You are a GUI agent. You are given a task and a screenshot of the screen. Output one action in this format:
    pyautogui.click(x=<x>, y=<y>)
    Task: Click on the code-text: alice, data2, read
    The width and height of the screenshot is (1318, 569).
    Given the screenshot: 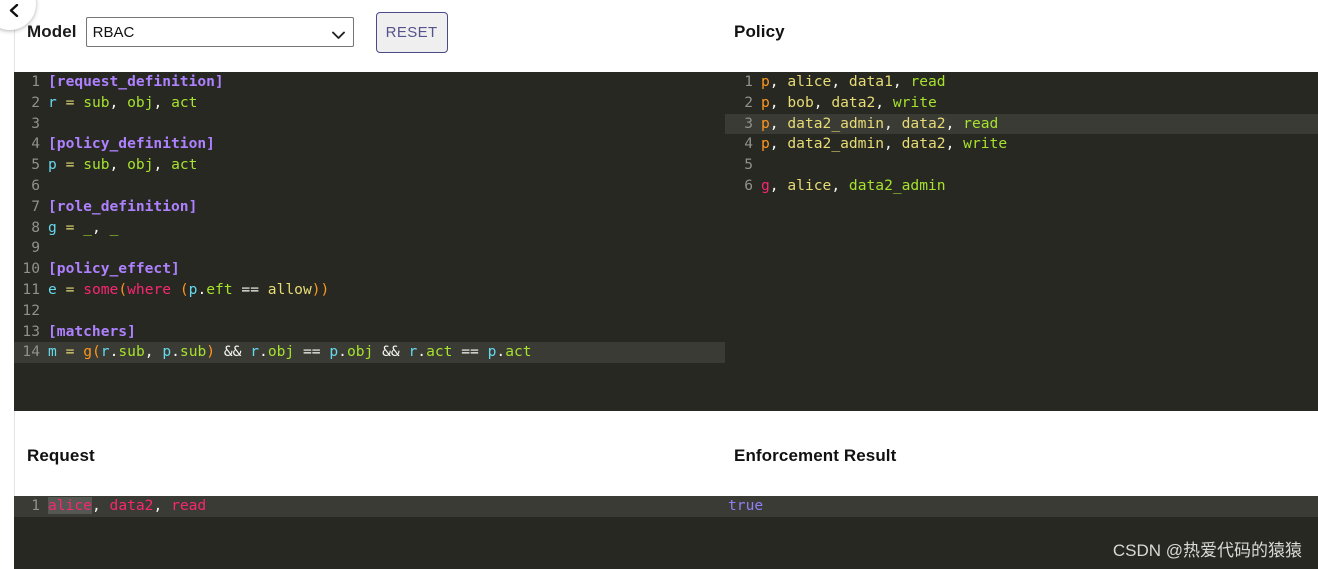 What is the action you would take?
    pyautogui.click(x=127, y=505)
    